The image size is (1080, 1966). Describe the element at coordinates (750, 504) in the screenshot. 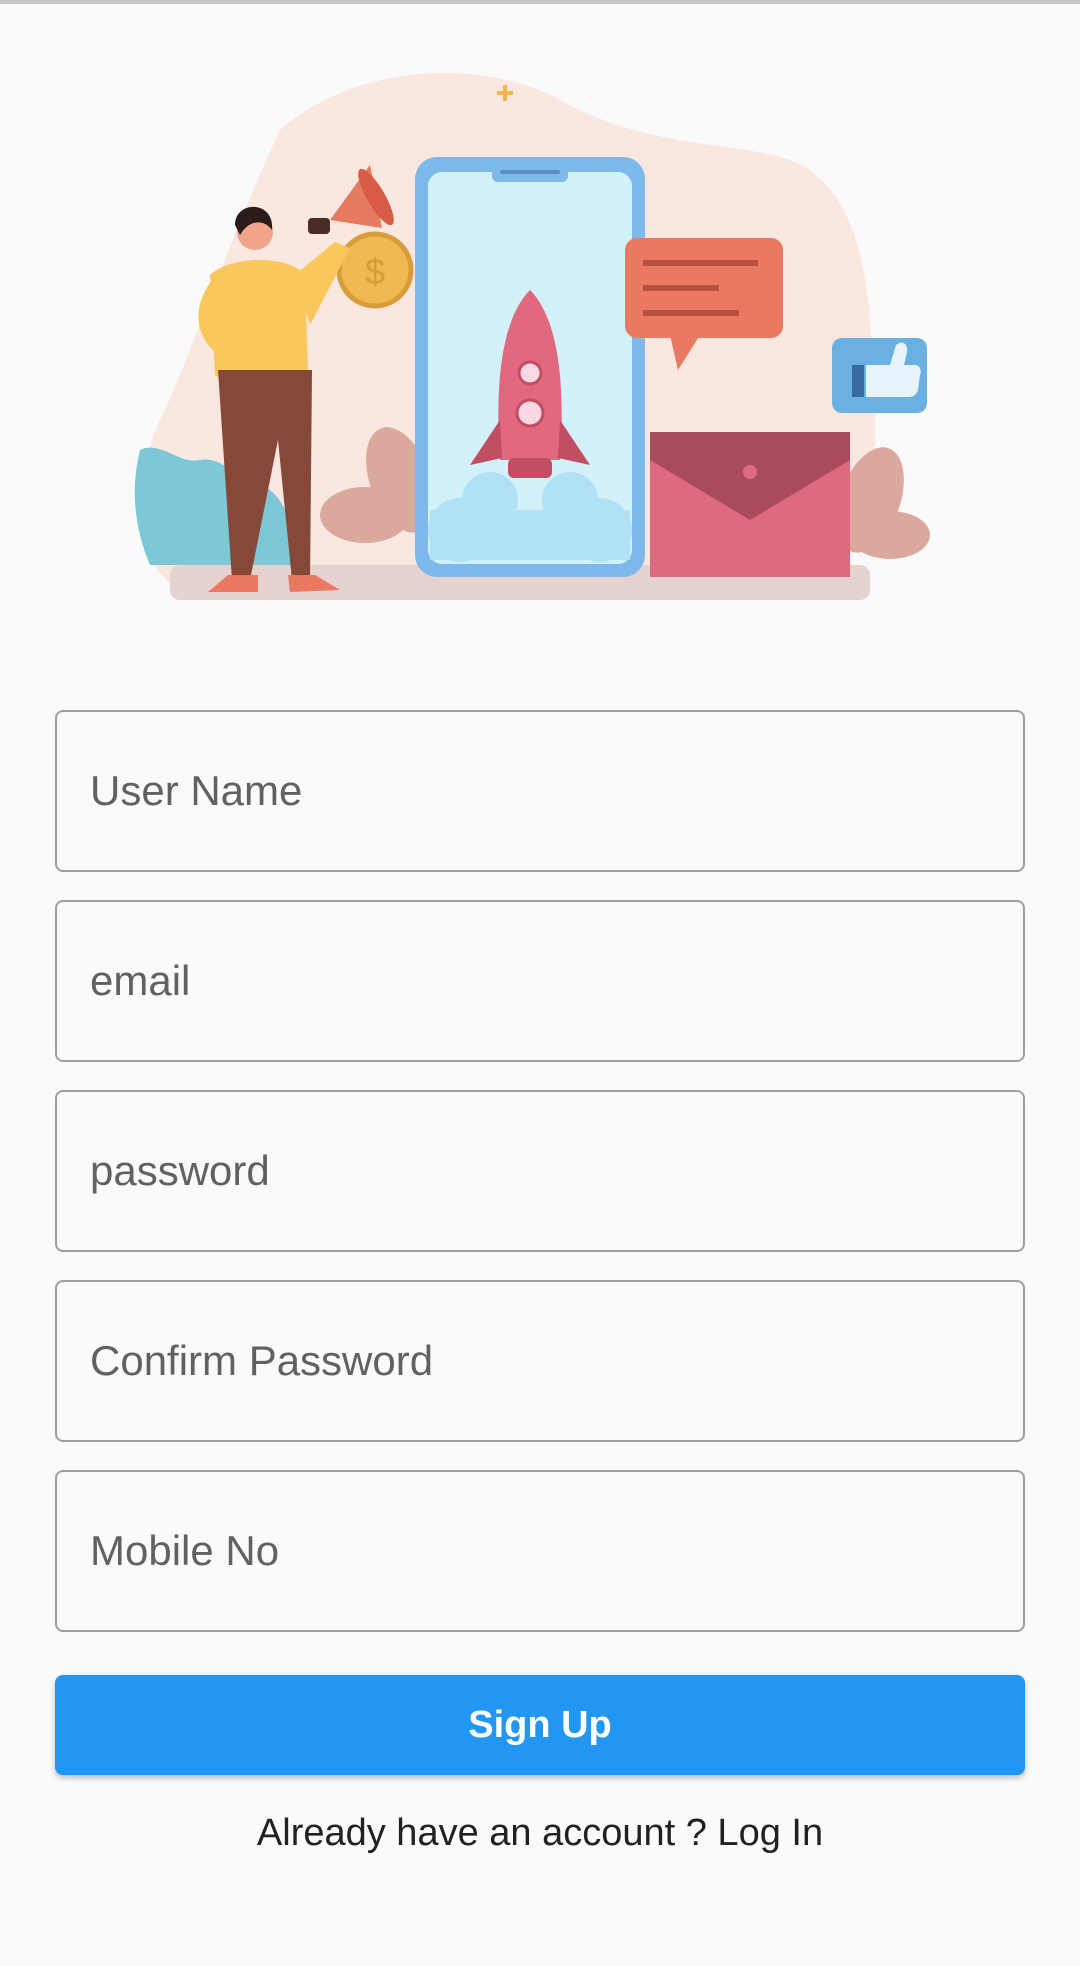

I see `envelope-icon` at that location.